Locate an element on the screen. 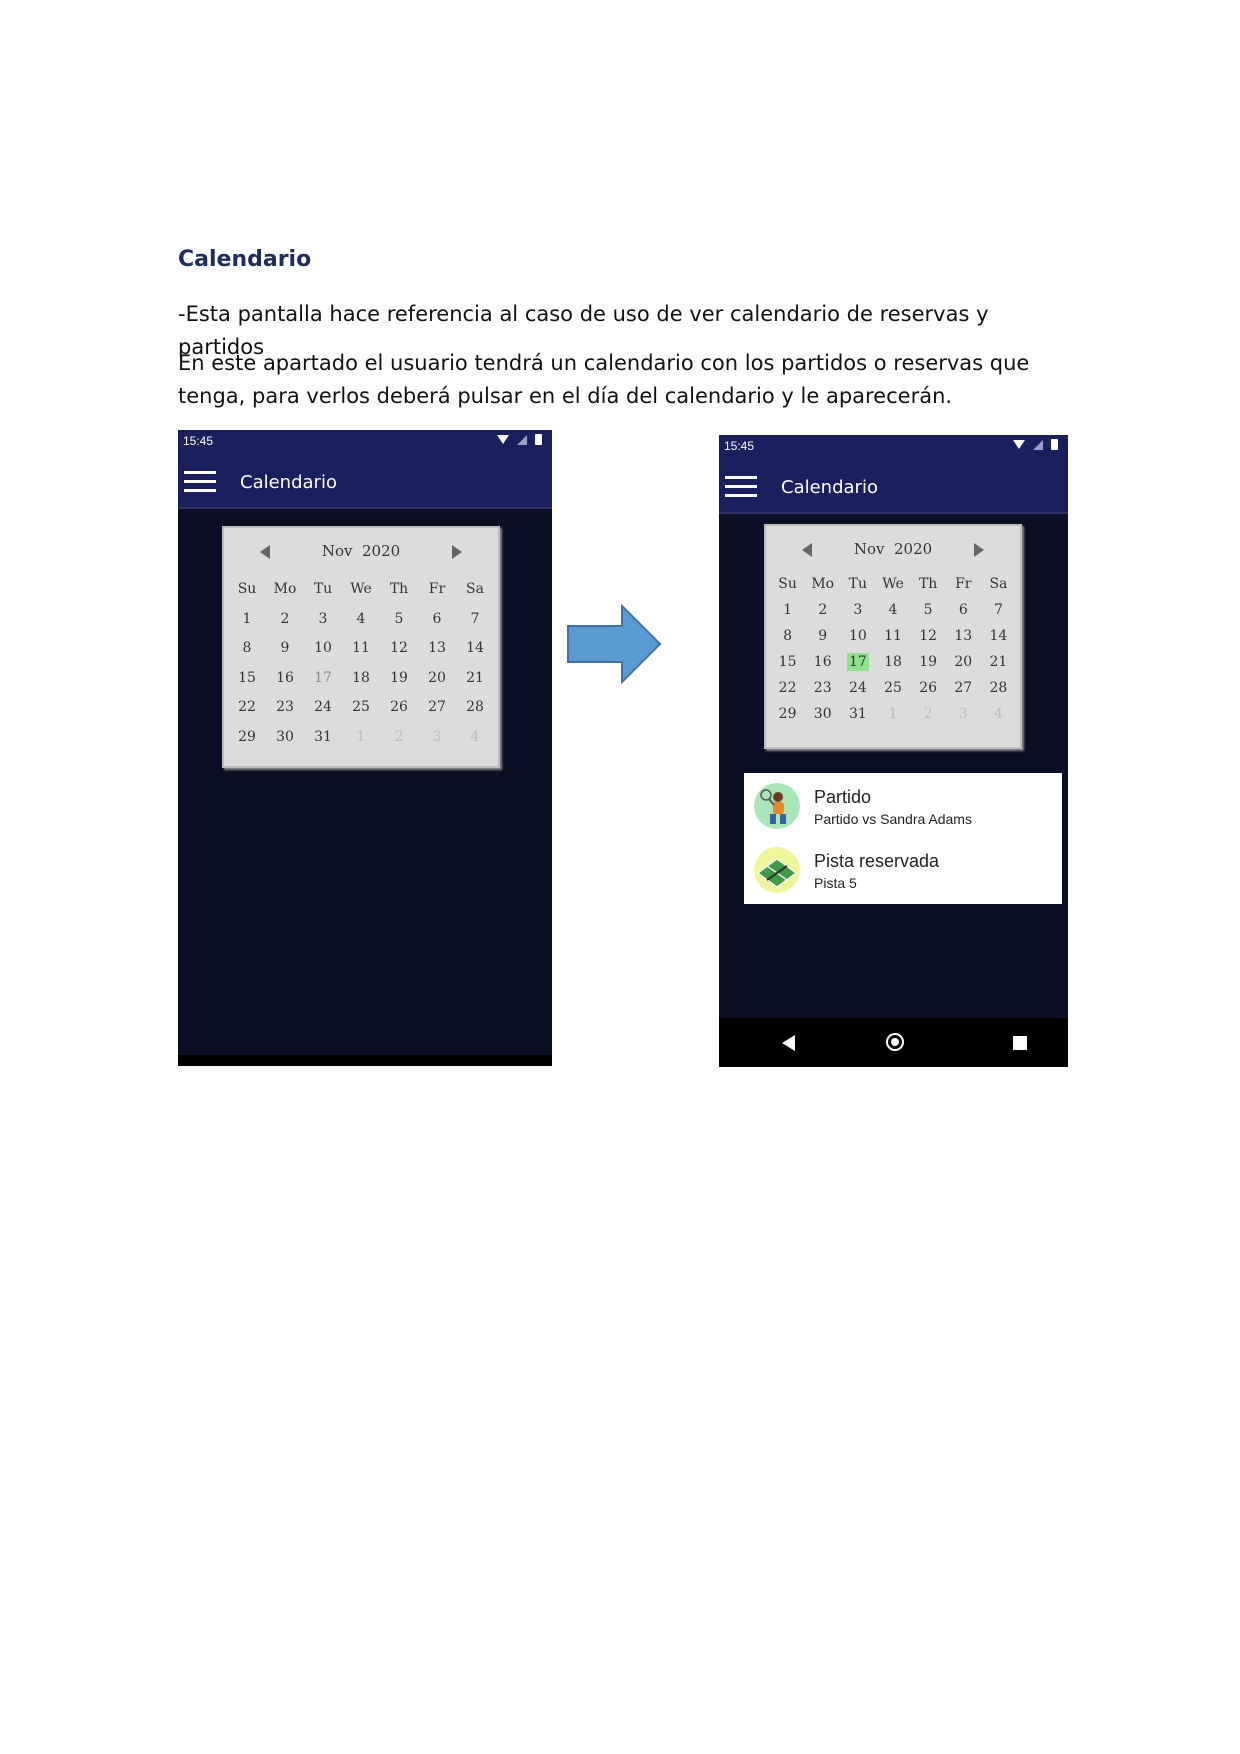  event-list-item: Pista reservada Pista 5 is located at coordinates (903, 872).